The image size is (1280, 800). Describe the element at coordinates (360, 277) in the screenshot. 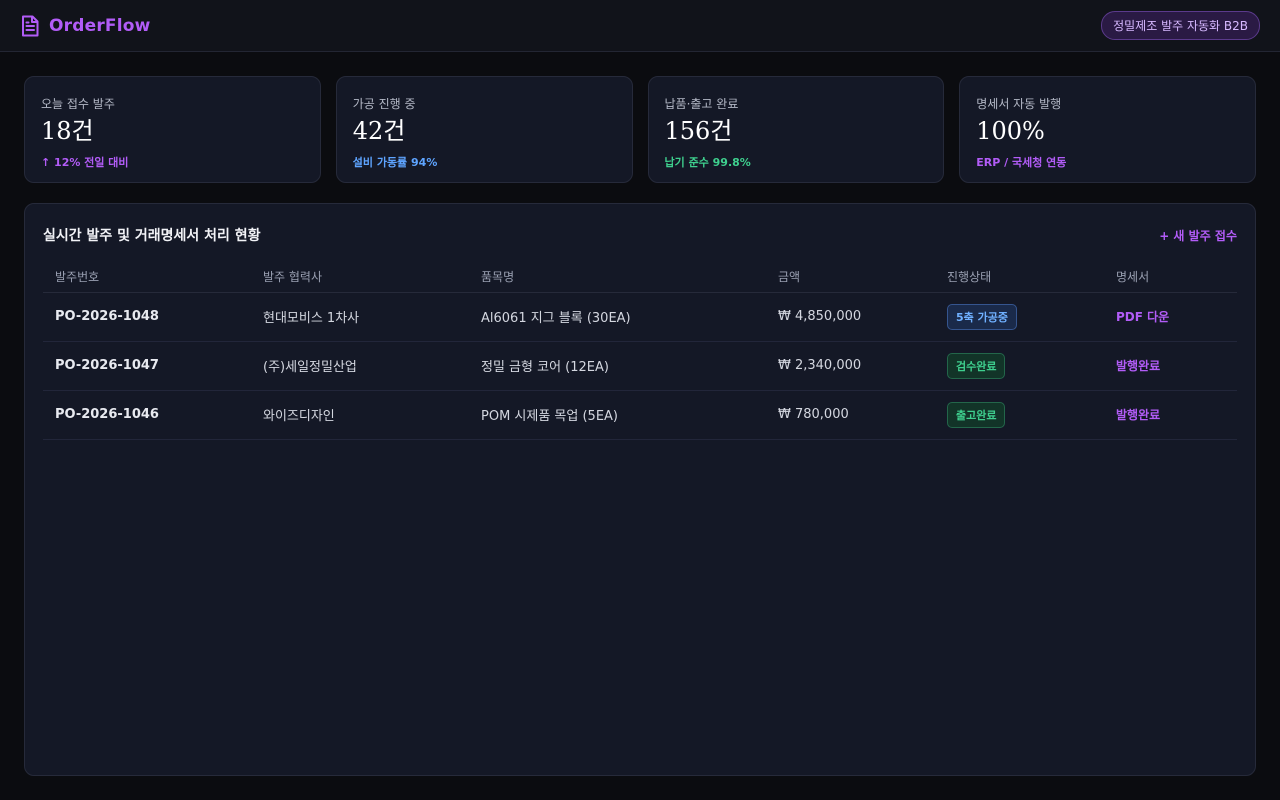

I see `col-partner: 발주 협력사` at that location.